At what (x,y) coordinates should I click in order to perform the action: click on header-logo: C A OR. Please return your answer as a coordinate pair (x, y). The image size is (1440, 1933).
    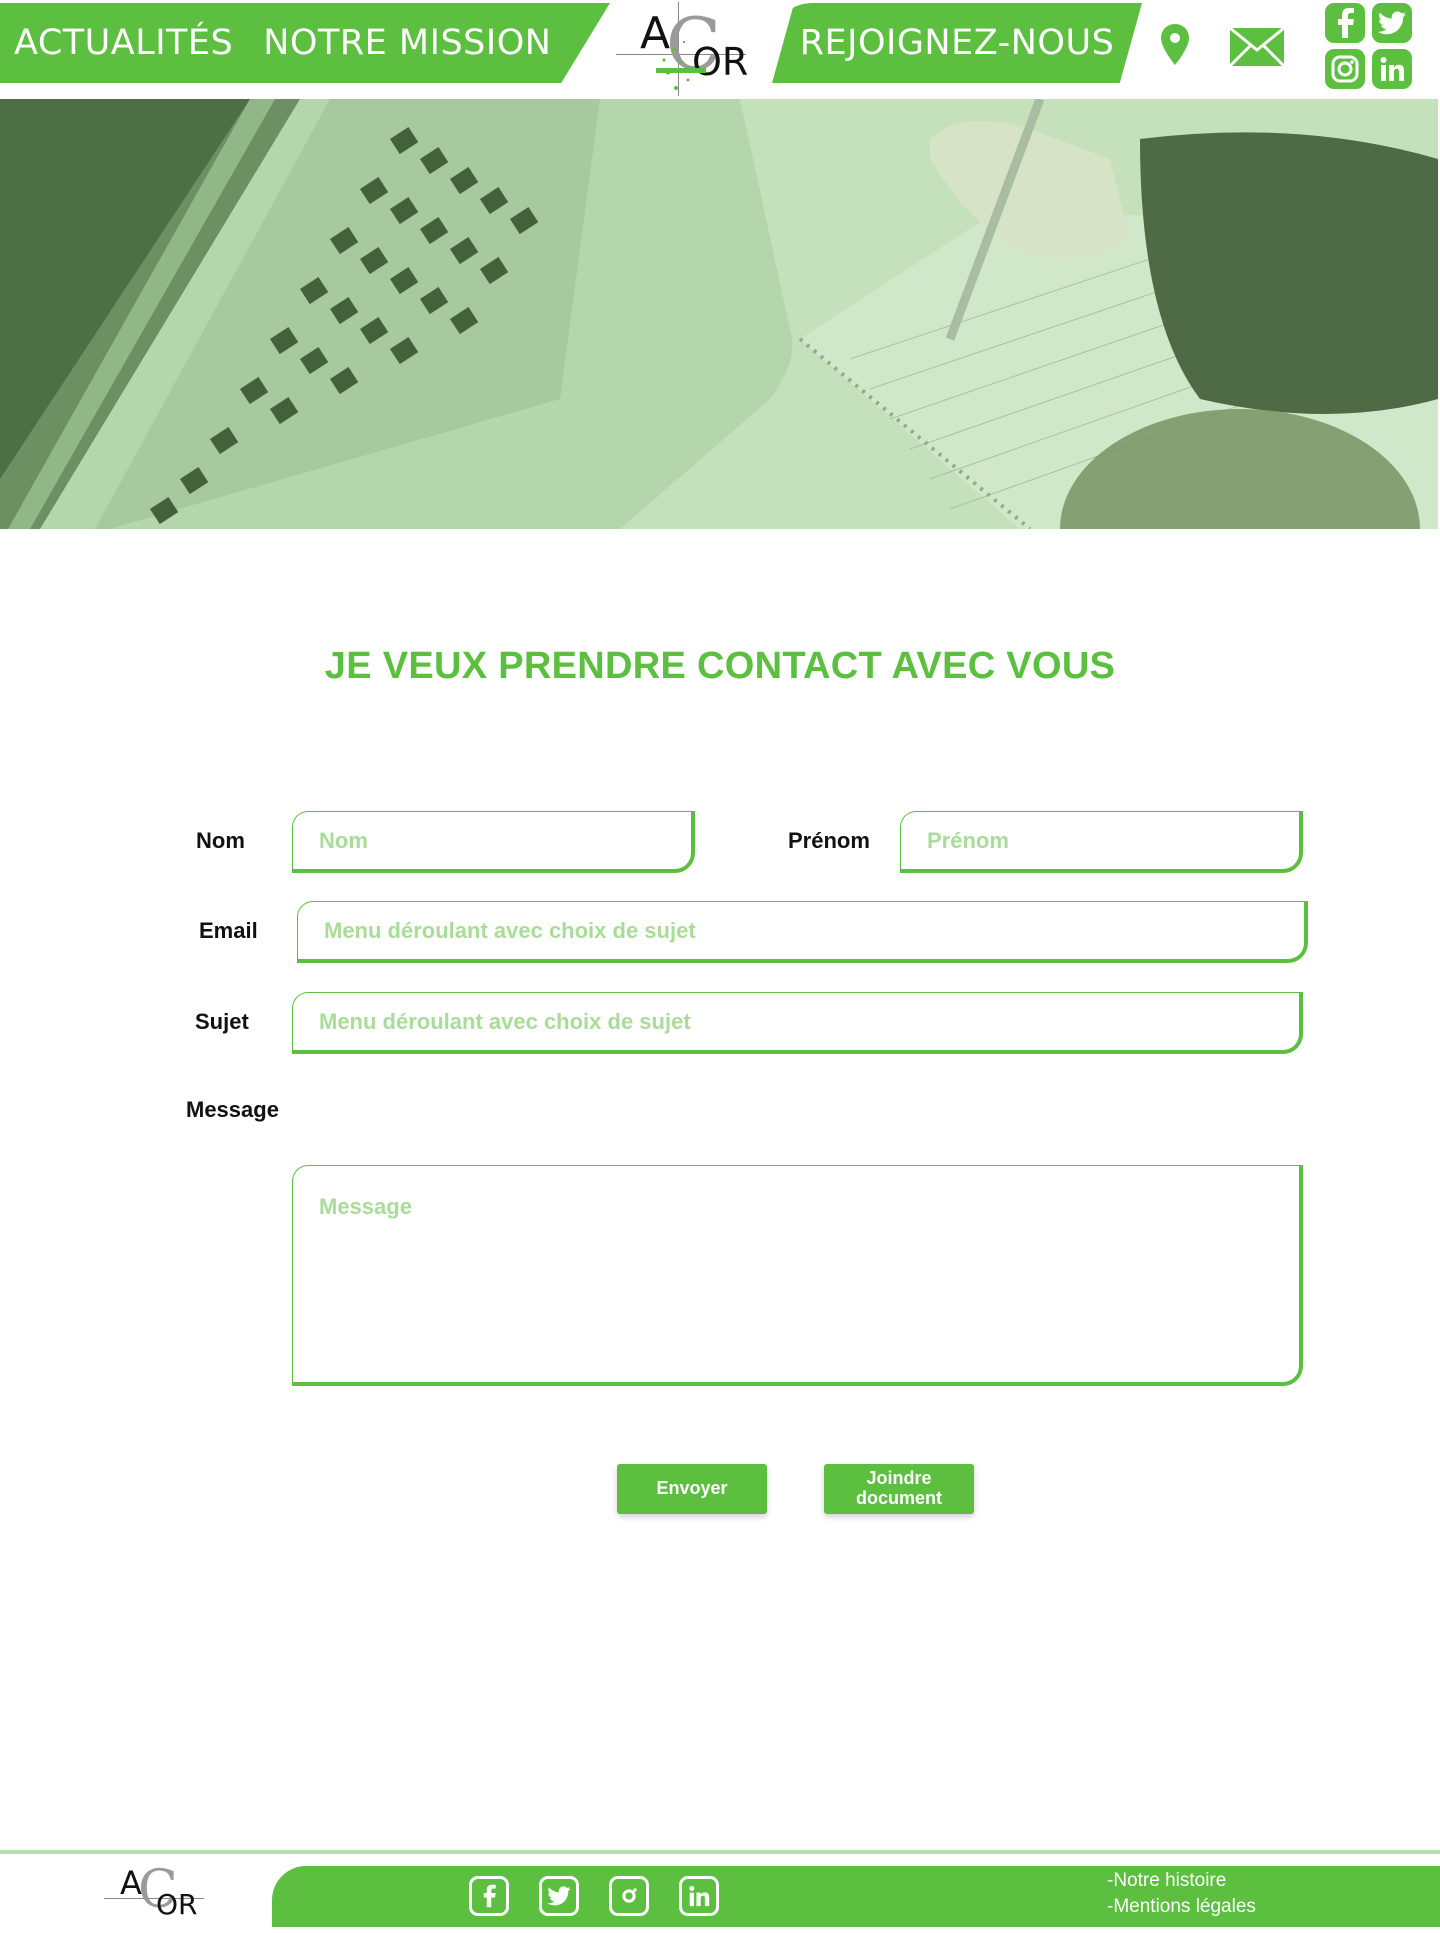
    Looking at the image, I should click on (684, 50).